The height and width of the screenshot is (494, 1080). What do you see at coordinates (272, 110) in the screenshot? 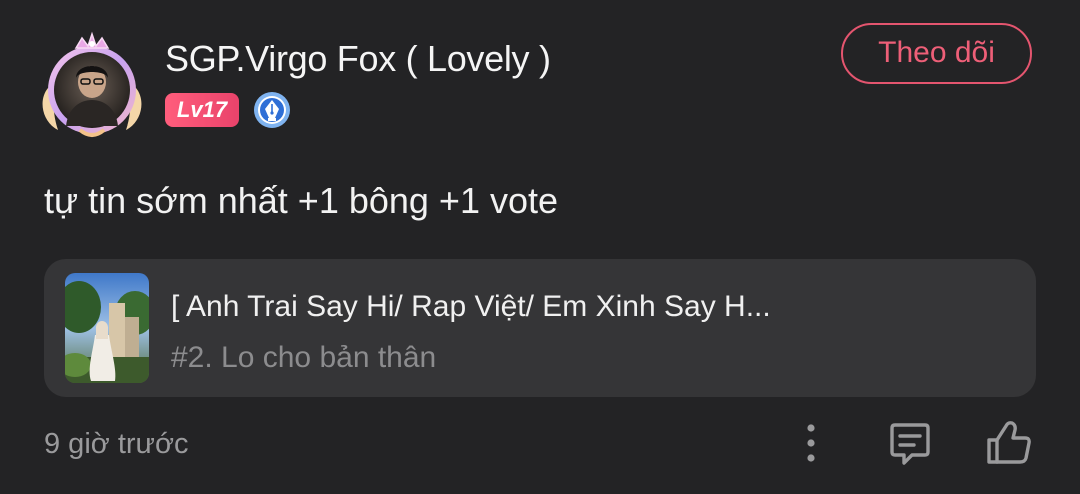
I see `pen-nib-badge-icon` at bounding box center [272, 110].